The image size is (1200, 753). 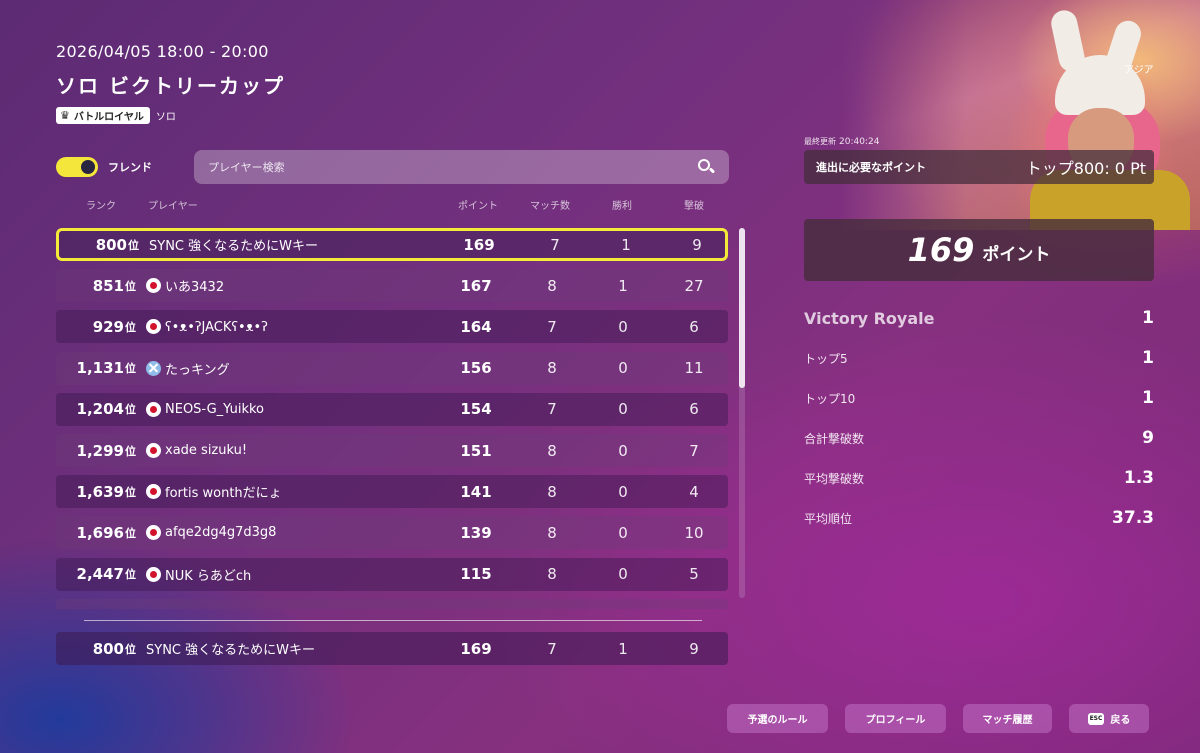 What do you see at coordinates (392, 492) in the screenshot?
I see `table-row: 1,639 位 fortis wonthだにょ 141 8 0 4` at bounding box center [392, 492].